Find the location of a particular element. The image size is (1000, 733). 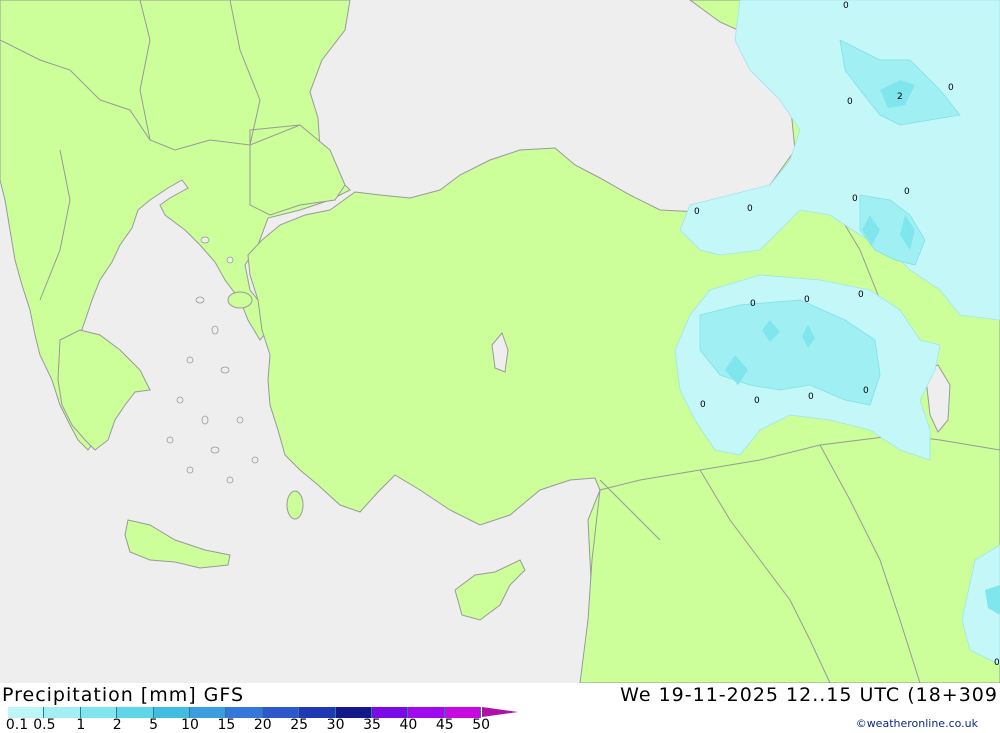

color-scale-tick: 45 is located at coordinates (444, 725).